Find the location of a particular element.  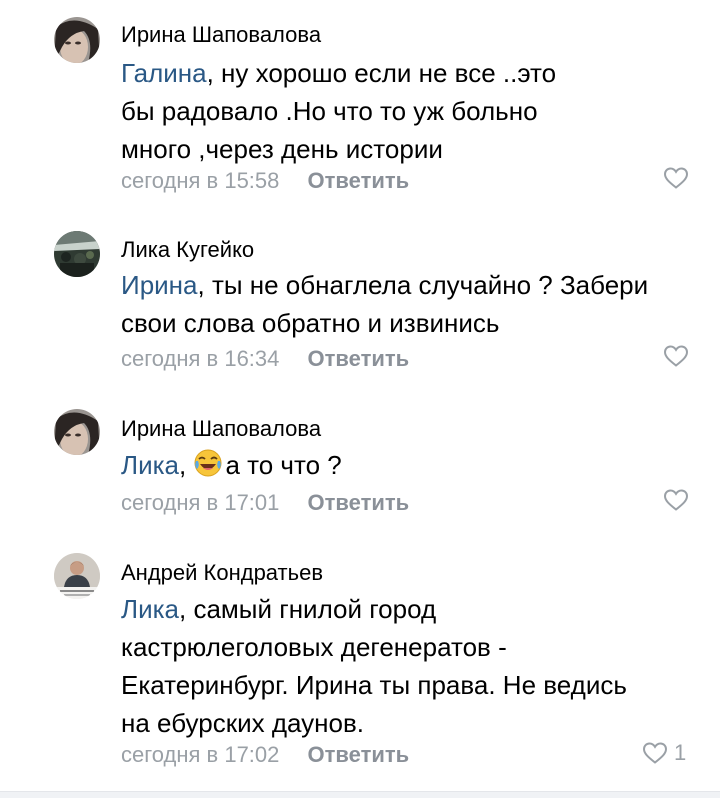

like-button: 1 is located at coordinates (664, 753).